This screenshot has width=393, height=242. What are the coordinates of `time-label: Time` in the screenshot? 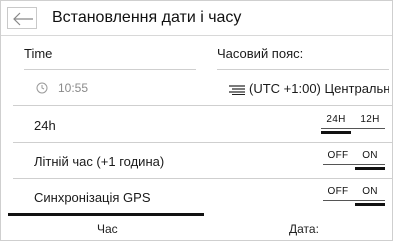 It's located at (38, 53).